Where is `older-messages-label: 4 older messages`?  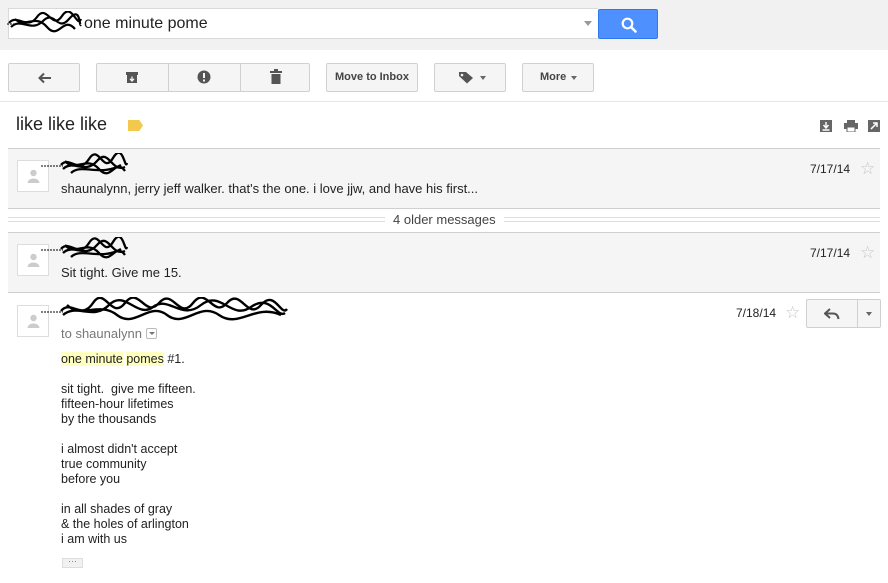
older-messages-label: 4 older messages is located at coordinates (444, 219).